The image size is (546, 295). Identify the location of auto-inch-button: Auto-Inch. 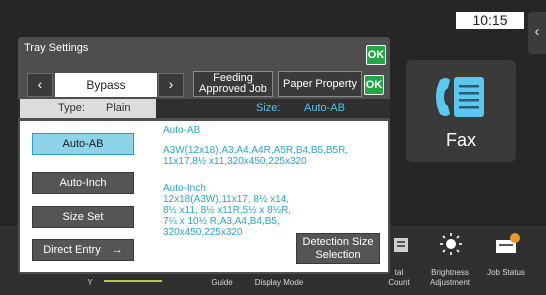
(83, 183).